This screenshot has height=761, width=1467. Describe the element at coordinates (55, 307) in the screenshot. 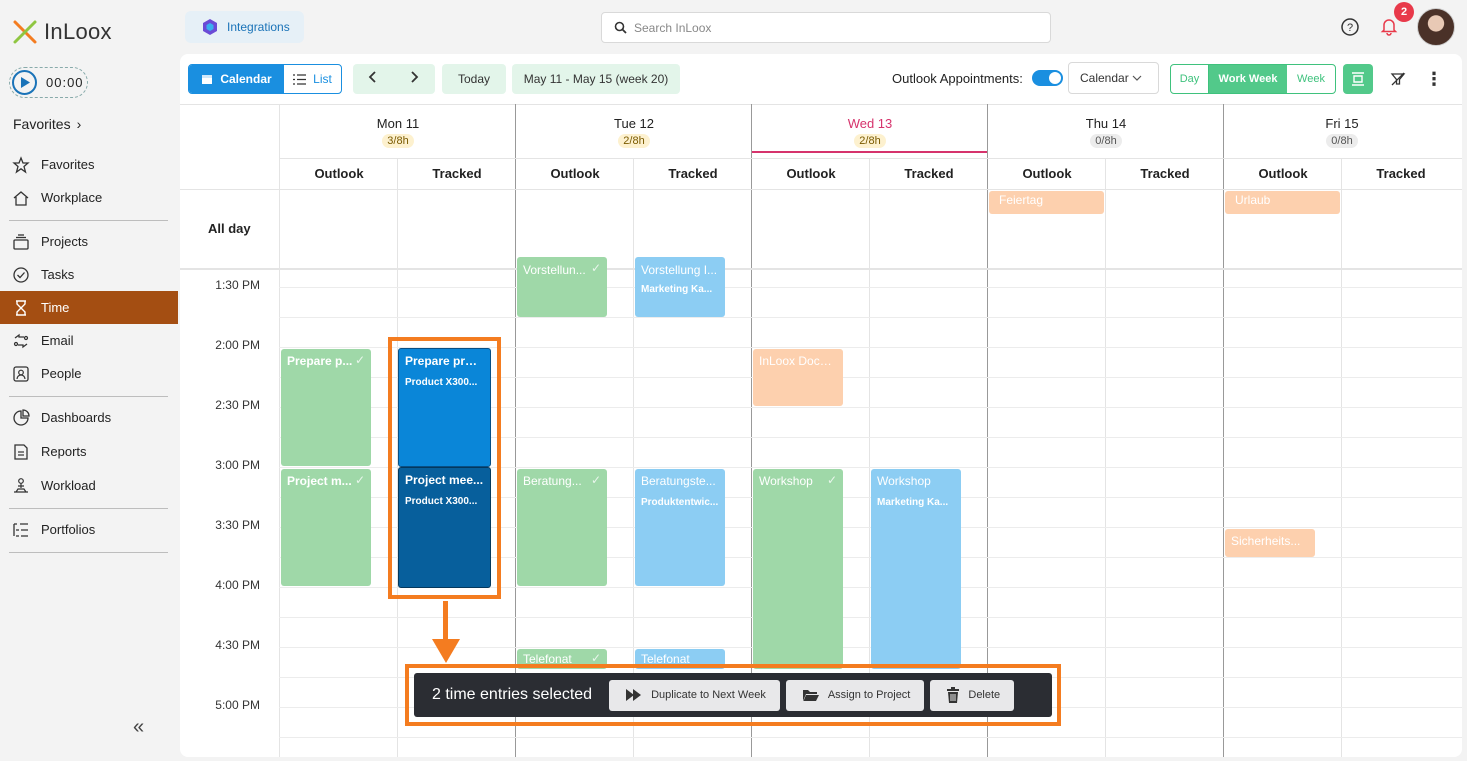

I see `sidebar-item-label: Time` at that location.